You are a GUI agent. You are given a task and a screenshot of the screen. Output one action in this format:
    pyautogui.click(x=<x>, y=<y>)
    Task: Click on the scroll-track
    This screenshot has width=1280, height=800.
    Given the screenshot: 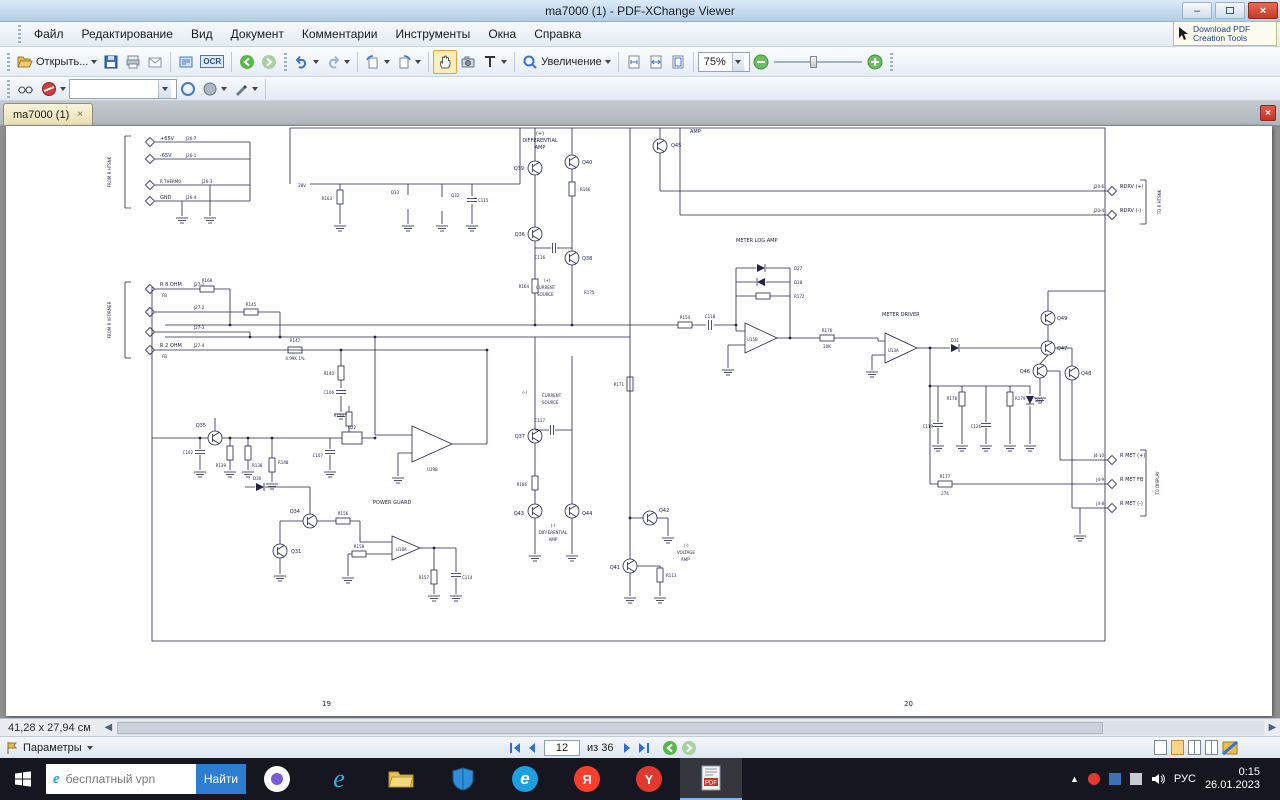 What is the action you would take?
    pyautogui.click(x=690, y=727)
    